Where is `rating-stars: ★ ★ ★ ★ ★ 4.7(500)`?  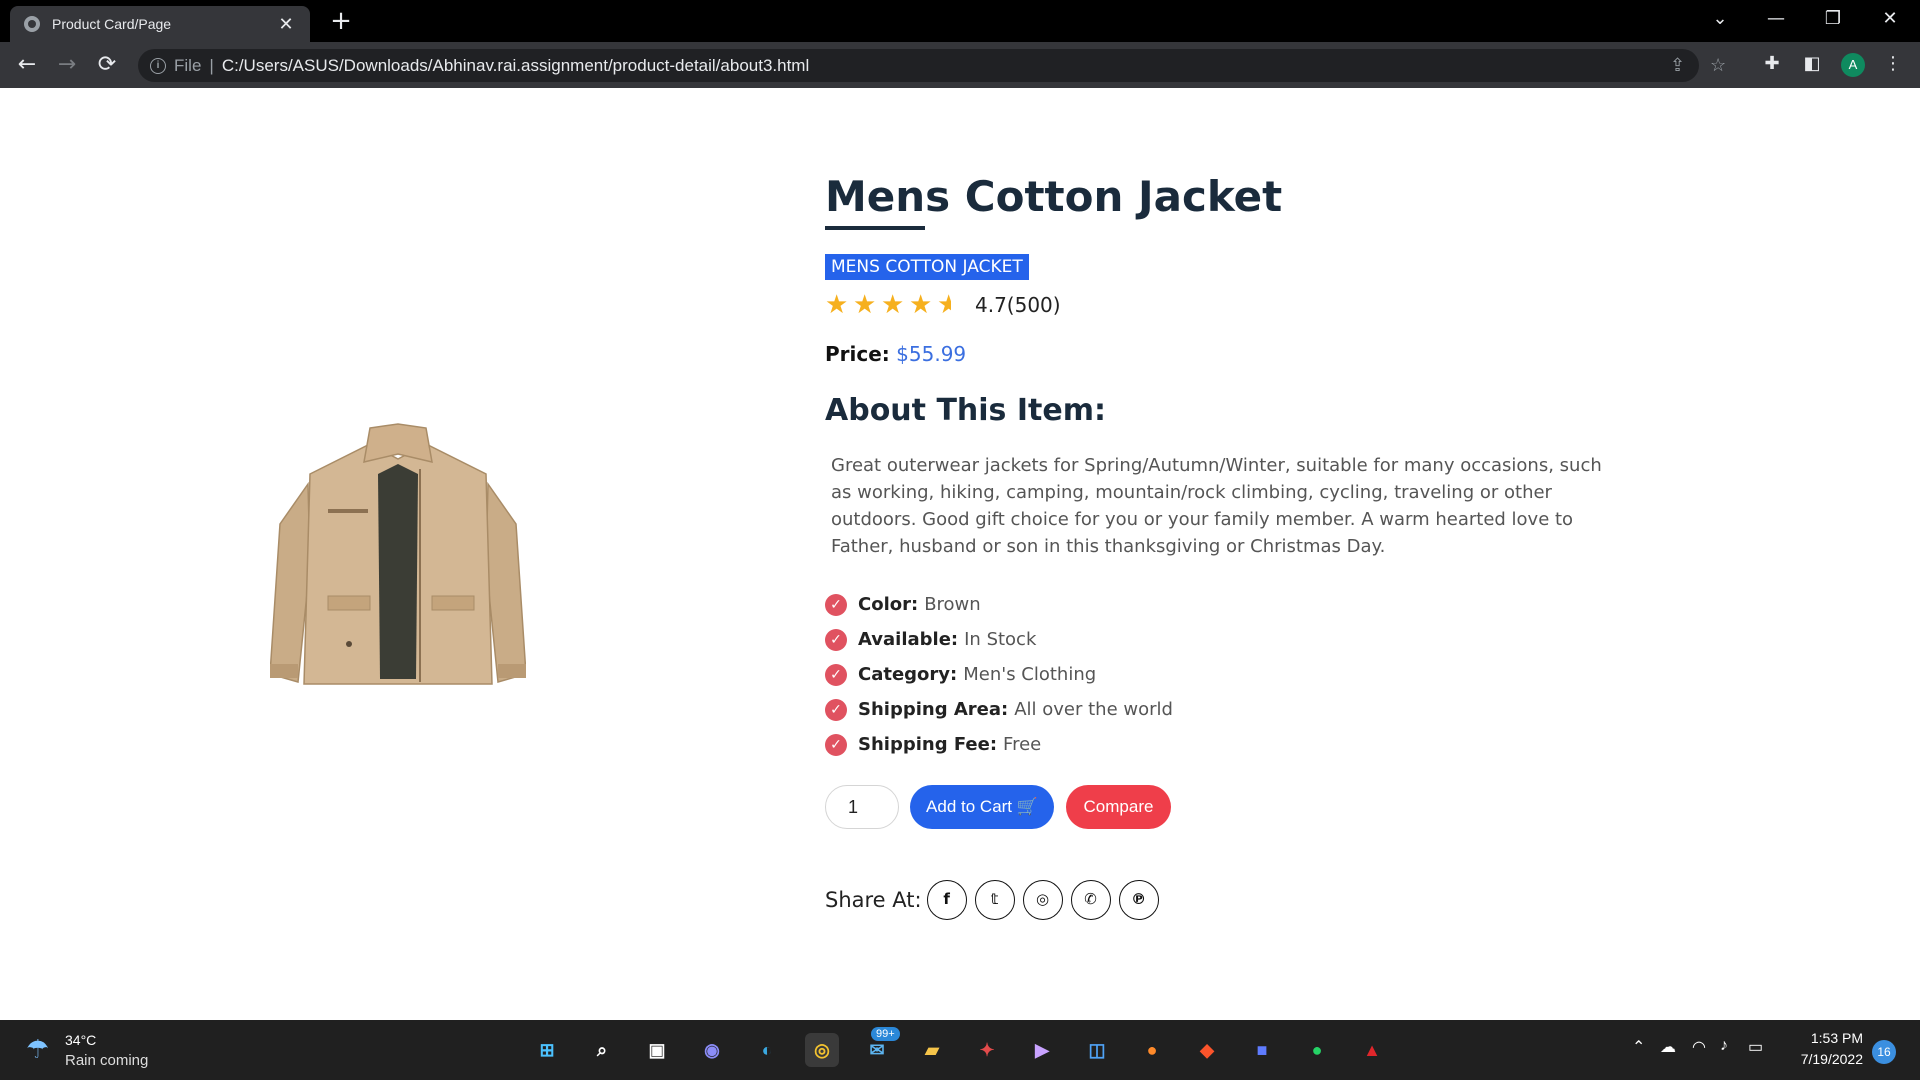 rating-stars: ★ ★ ★ ★ ★ 4.7(500) is located at coordinates (943, 305).